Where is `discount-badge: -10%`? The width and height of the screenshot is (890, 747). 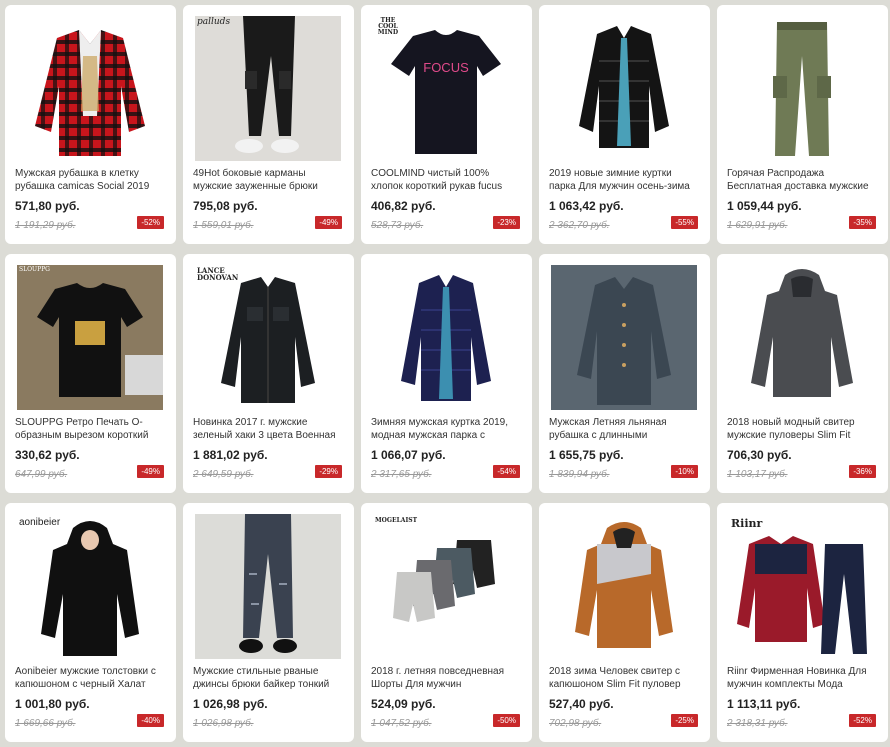 discount-badge: -10% is located at coordinates (684, 471).